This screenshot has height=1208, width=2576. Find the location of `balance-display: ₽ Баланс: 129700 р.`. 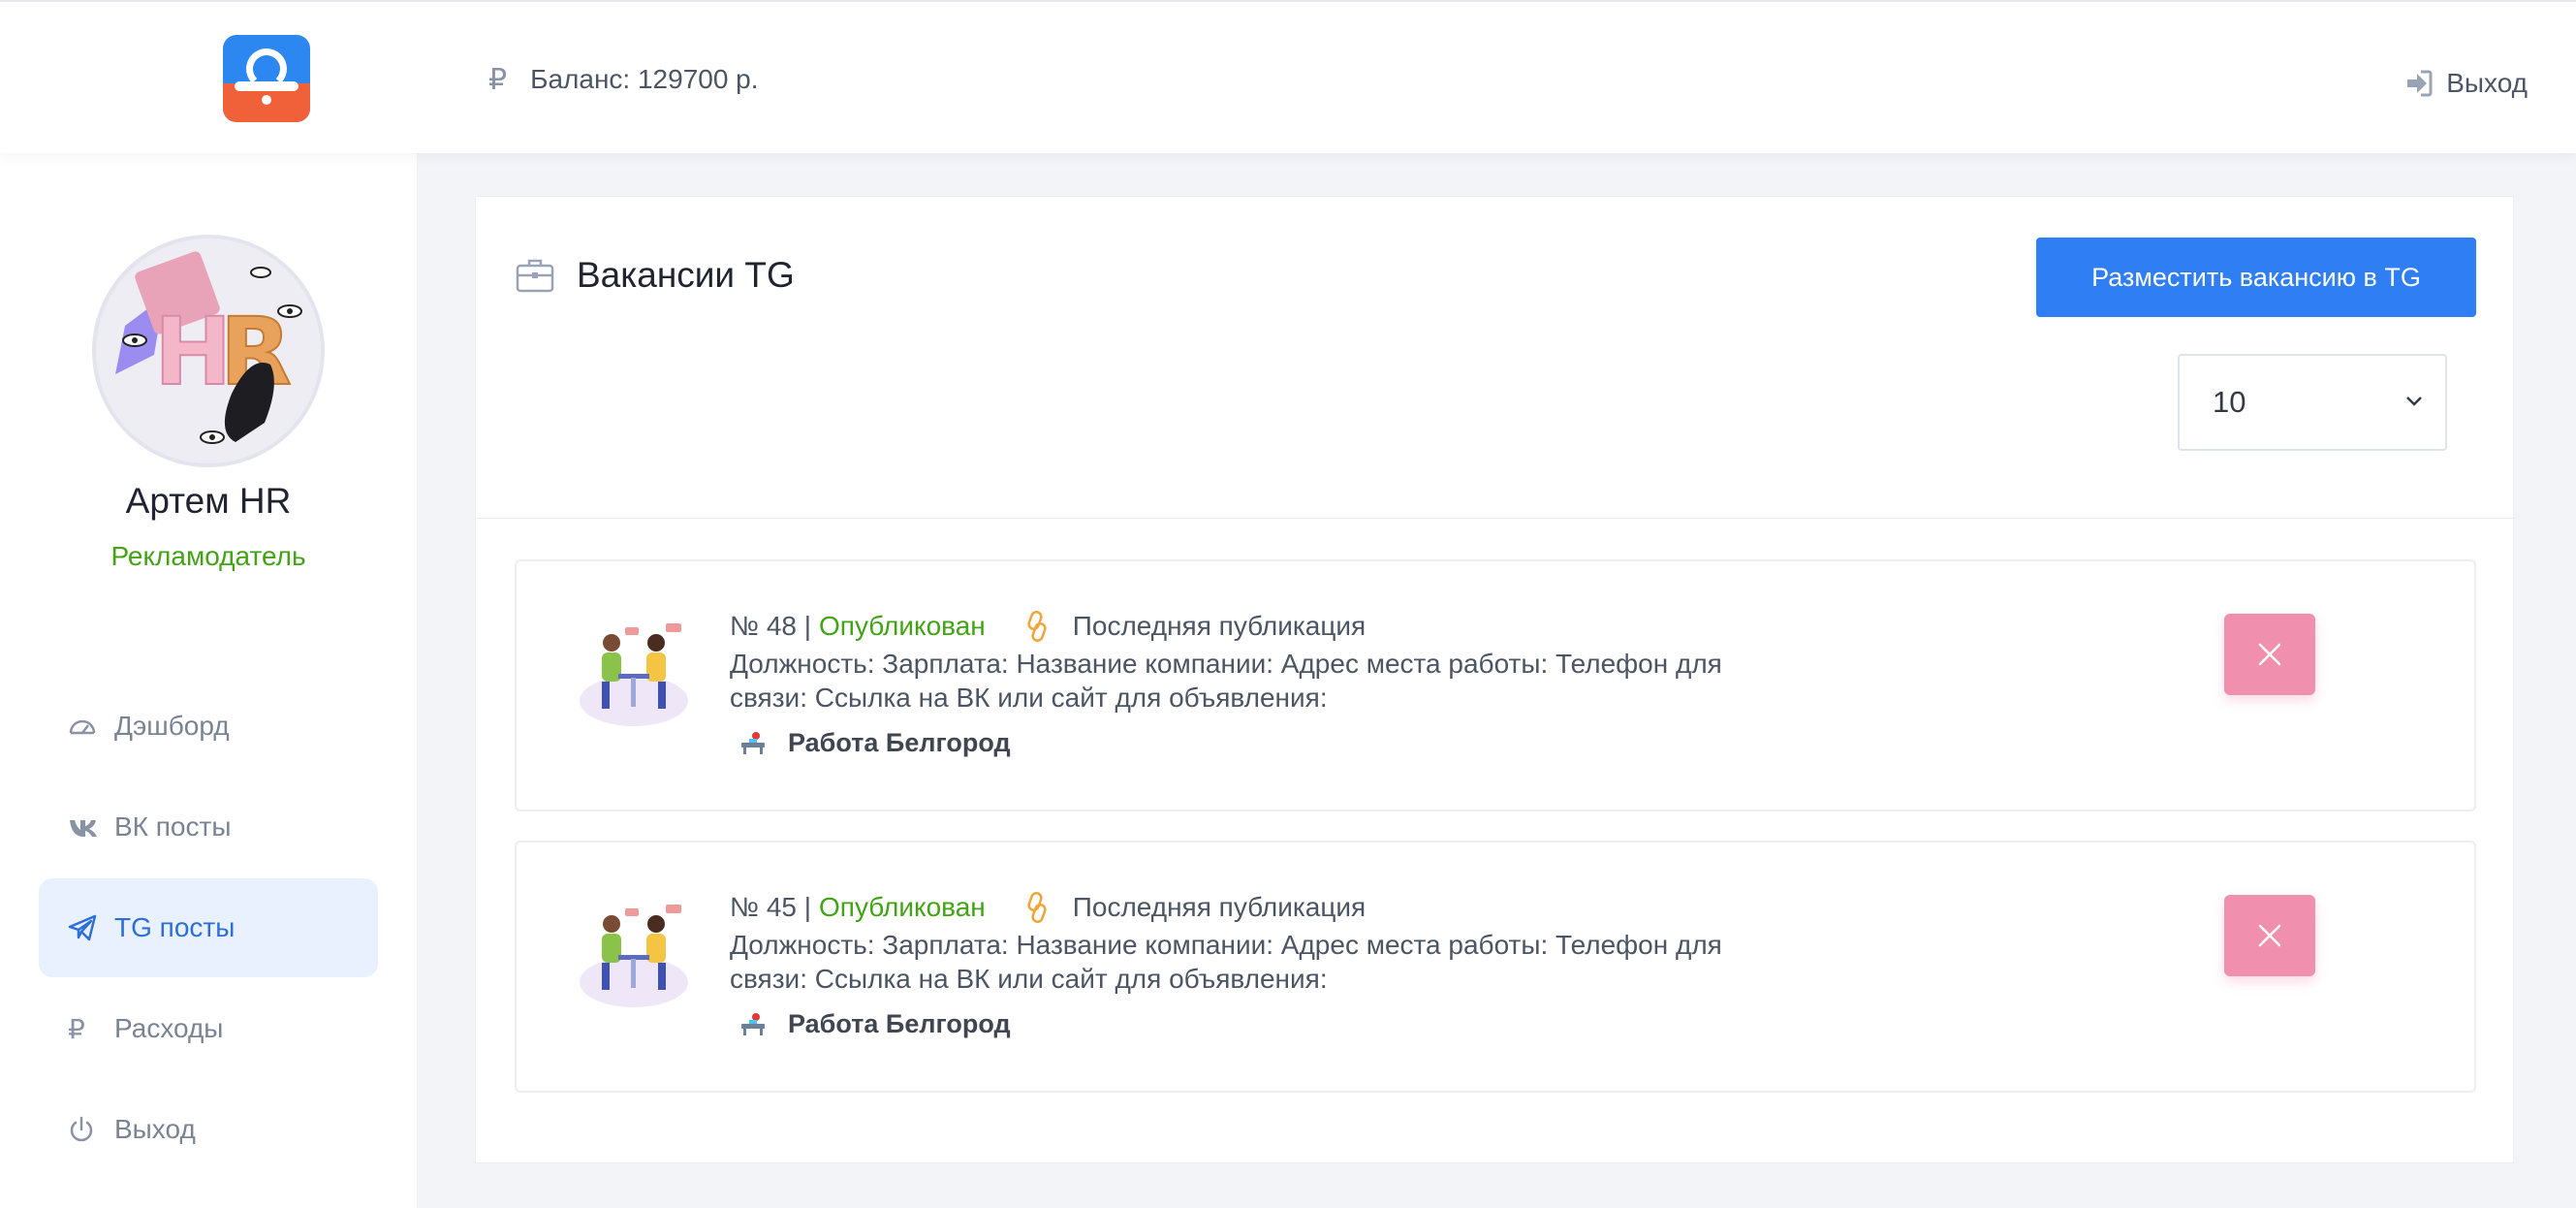

balance-display: ₽ Баланс: 129700 р. is located at coordinates (623, 79).